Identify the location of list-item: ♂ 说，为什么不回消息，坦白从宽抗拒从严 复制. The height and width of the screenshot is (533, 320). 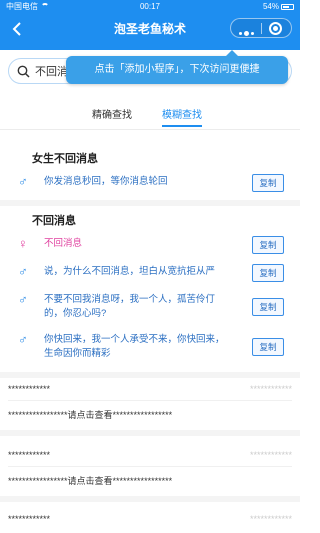
(151, 274).